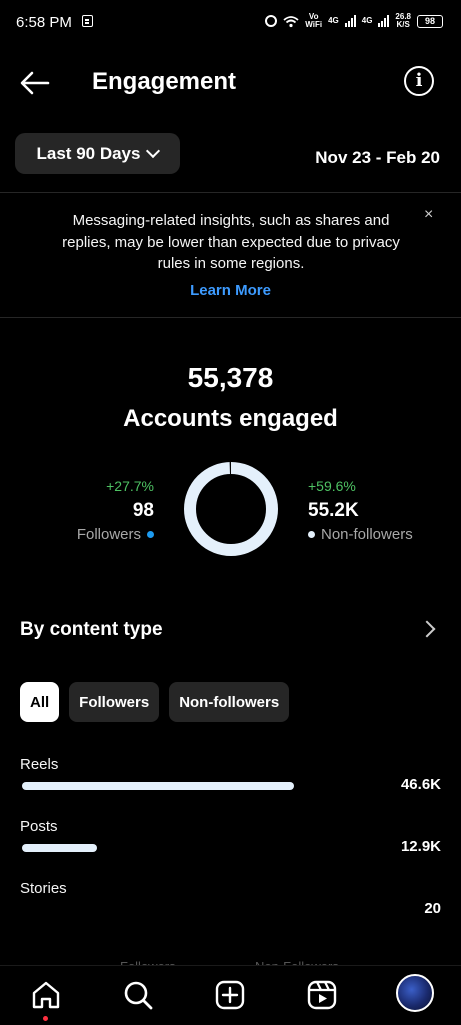 This screenshot has height=1025, width=461. Describe the element at coordinates (230, 377) in the screenshot. I see `accounts-engaged-total: 55,378` at that location.